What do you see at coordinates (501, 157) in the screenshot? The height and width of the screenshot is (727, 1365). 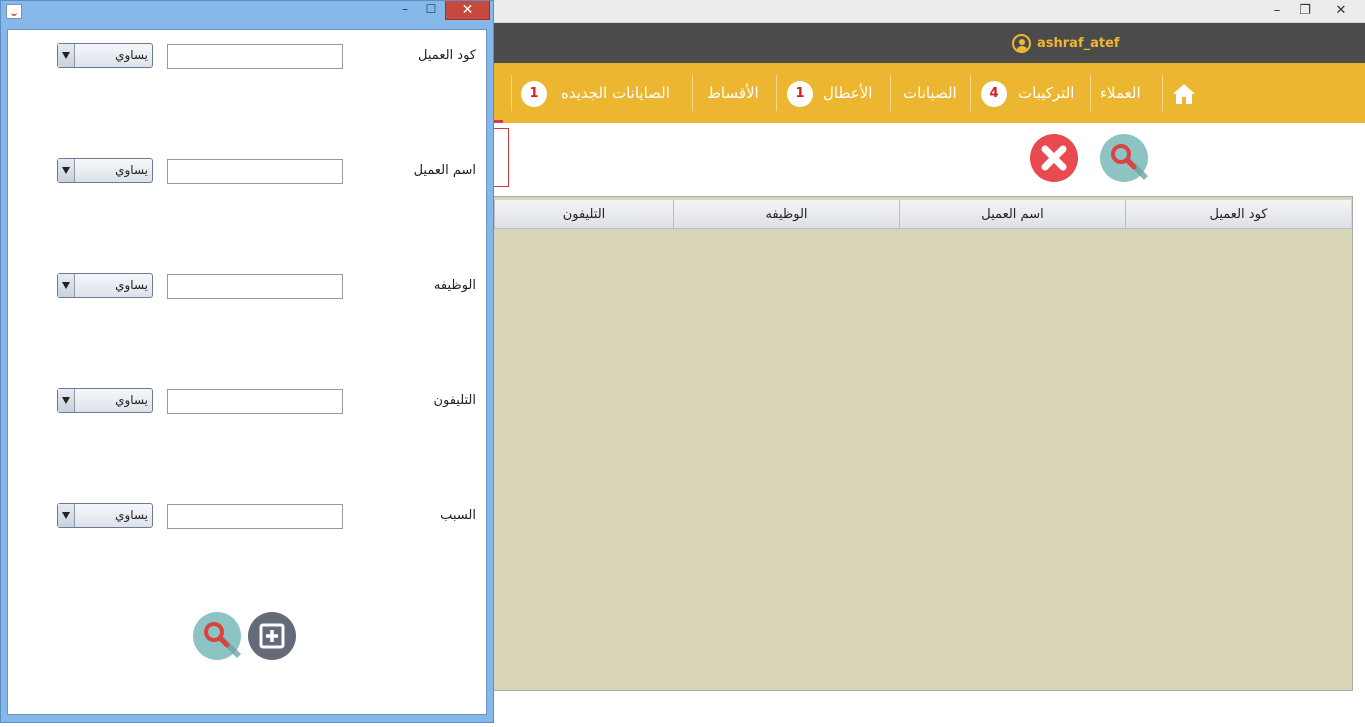 I see `filter-panel-edge` at bounding box center [501, 157].